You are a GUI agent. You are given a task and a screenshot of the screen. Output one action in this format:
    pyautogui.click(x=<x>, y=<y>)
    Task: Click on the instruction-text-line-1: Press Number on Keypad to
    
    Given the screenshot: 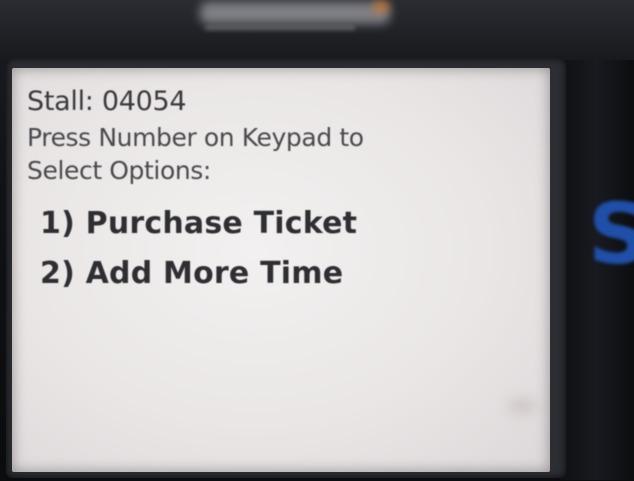 What is the action you would take?
    pyautogui.click(x=195, y=137)
    